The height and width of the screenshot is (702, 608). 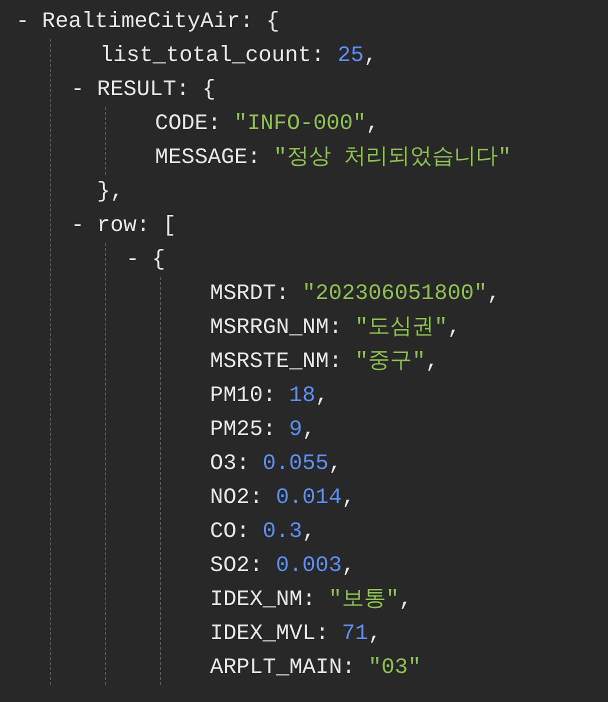 What do you see at coordinates (390, 362) in the screenshot?
I see `string-value: "중구"` at bounding box center [390, 362].